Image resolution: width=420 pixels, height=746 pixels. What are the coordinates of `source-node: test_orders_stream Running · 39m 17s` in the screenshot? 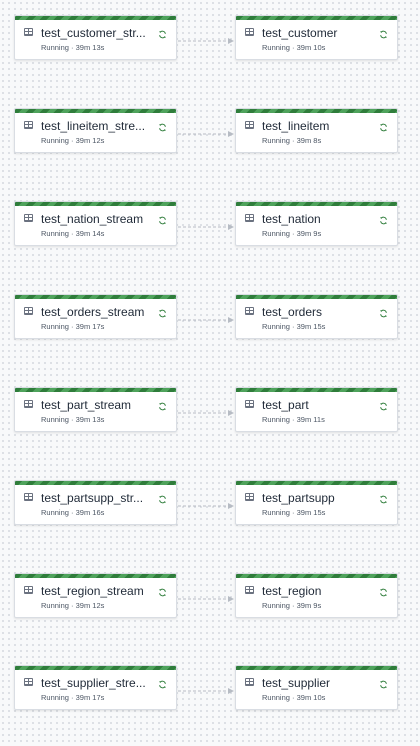 It's located at (95, 316).